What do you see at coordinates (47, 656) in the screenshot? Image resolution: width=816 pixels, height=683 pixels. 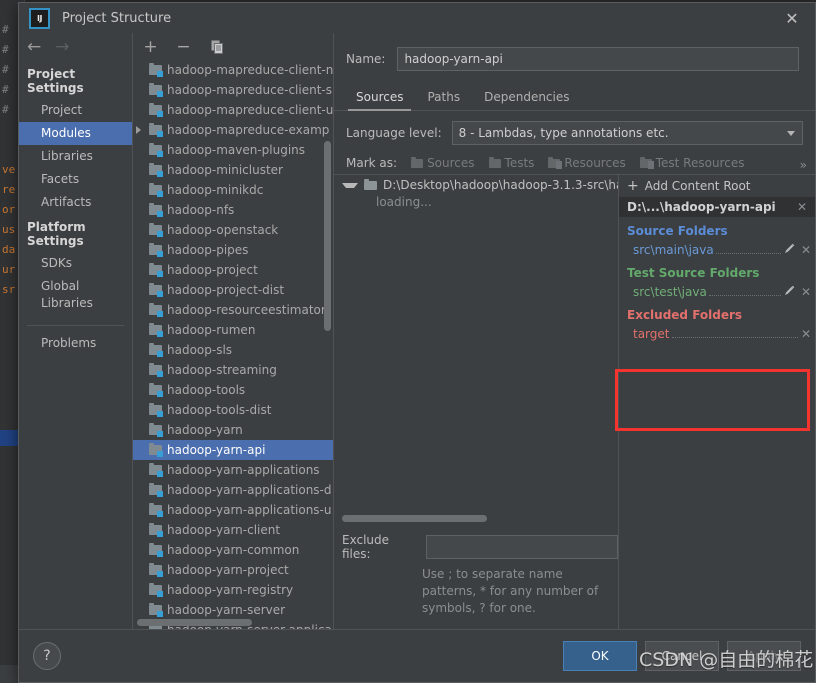 I see `help-button: ?` at bounding box center [47, 656].